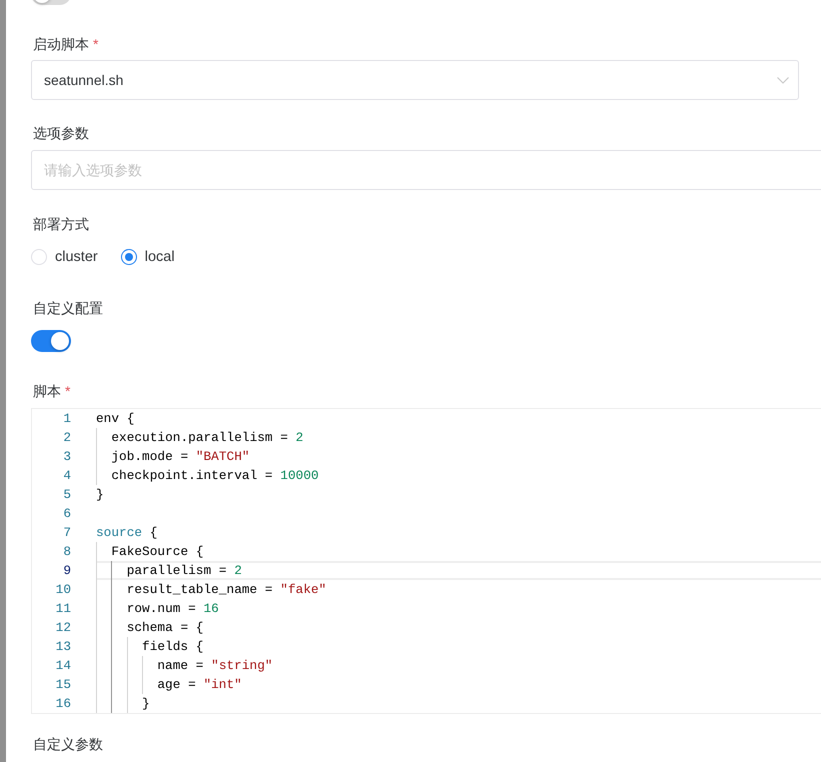  I want to click on line-number: 11, so click(62, 609).